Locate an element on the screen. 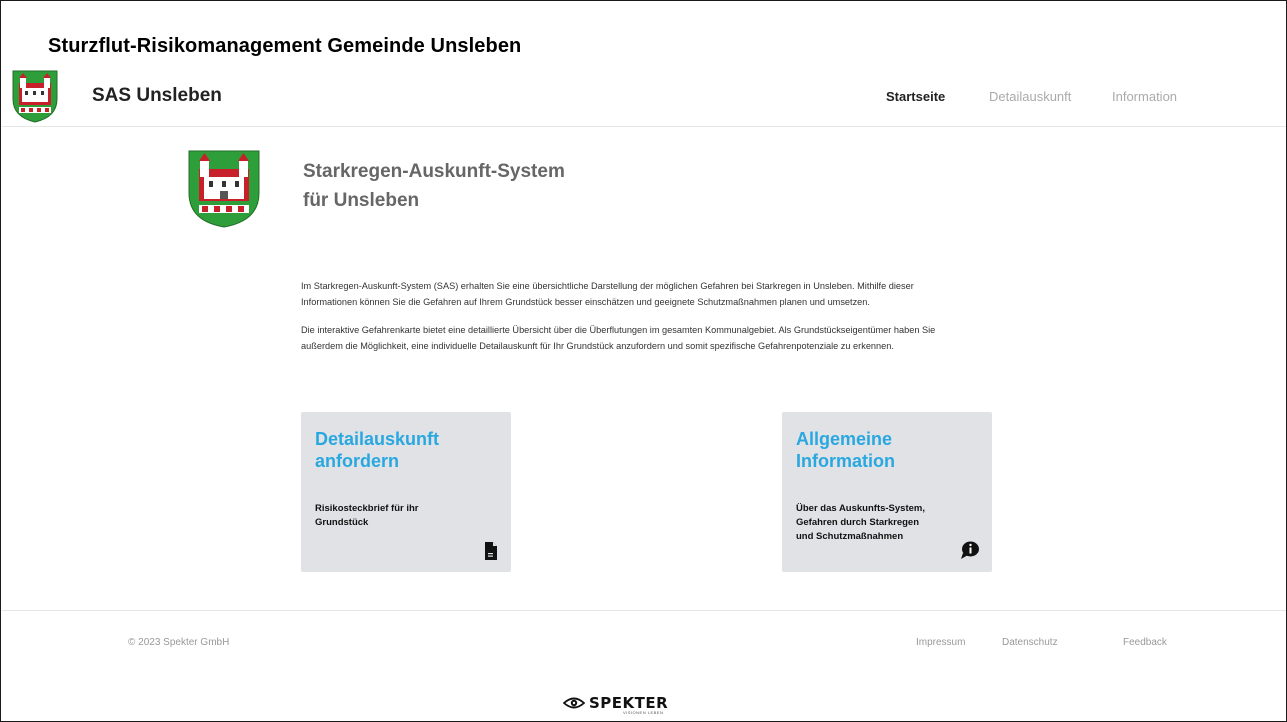 This screenshot has width=1287, height=722. card-detailauskunft-title: Detailauskunft anfordern is located at coordinates (377, 450).